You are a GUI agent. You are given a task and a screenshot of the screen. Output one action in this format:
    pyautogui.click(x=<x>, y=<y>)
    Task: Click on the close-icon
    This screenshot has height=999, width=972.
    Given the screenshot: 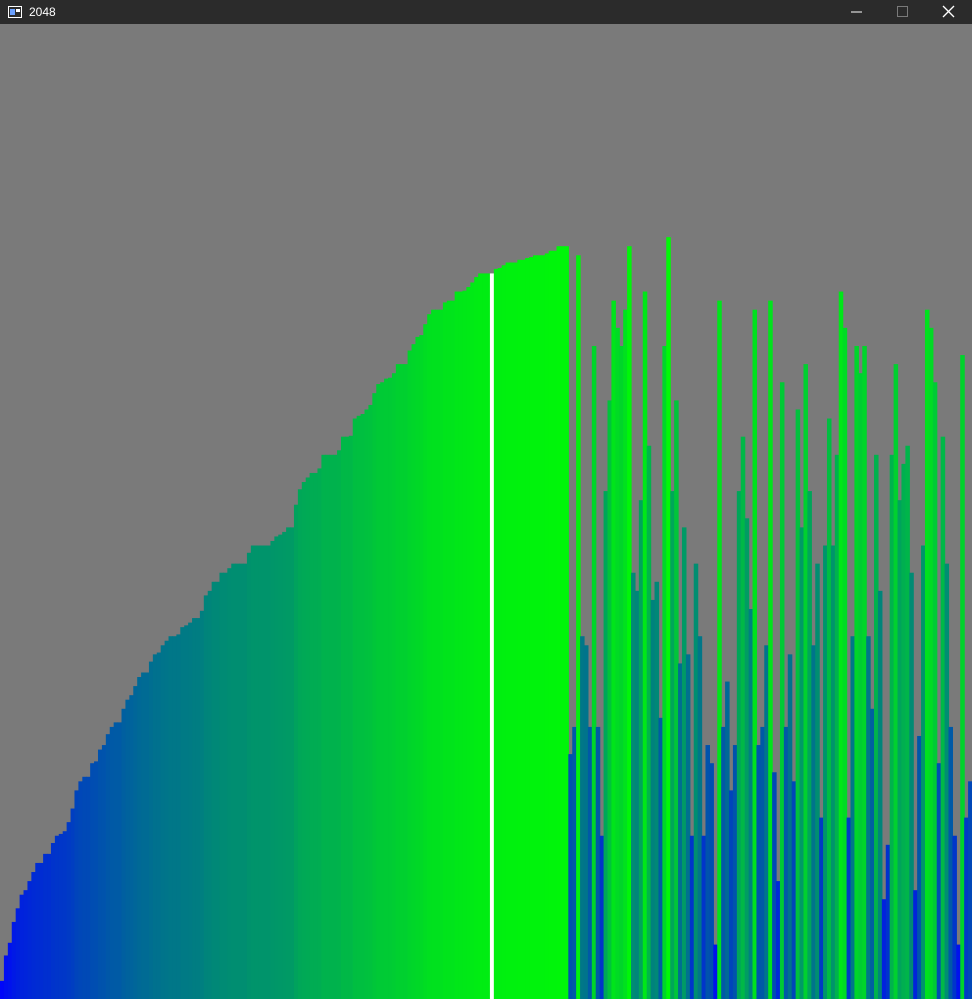 What is the action you would take?
    pyautogui.click(x=948, y=11)
    